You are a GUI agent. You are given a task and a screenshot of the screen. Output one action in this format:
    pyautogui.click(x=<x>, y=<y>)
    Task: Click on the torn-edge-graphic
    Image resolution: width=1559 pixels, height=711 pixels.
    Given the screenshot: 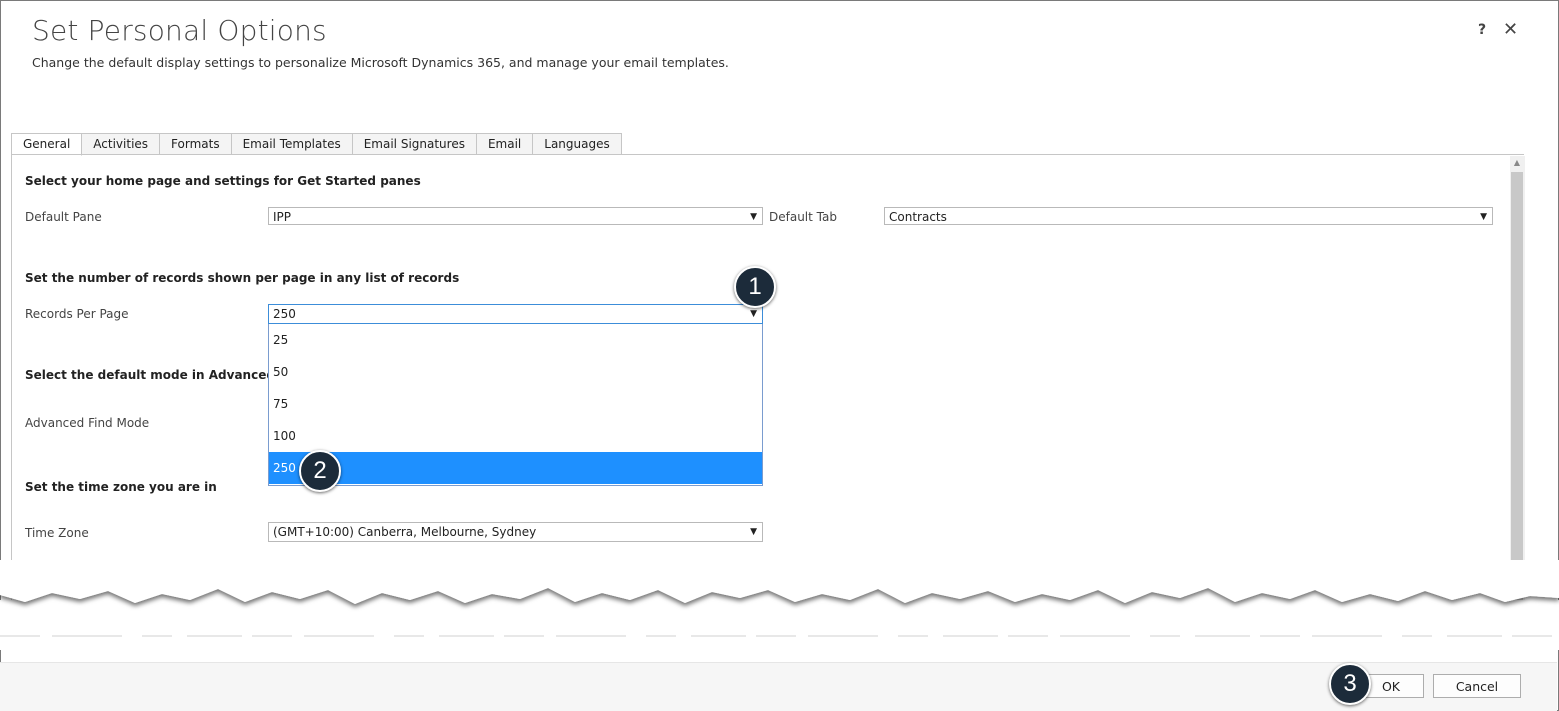 What is the action you would take?
    pyautogui.click(x=779, y=605)
    